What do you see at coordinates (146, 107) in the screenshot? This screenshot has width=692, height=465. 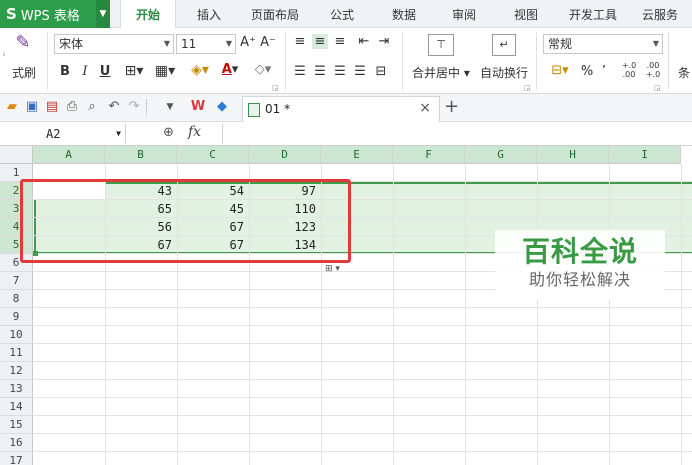 I see `toolbar-separator` at bounding box center [146, 107].